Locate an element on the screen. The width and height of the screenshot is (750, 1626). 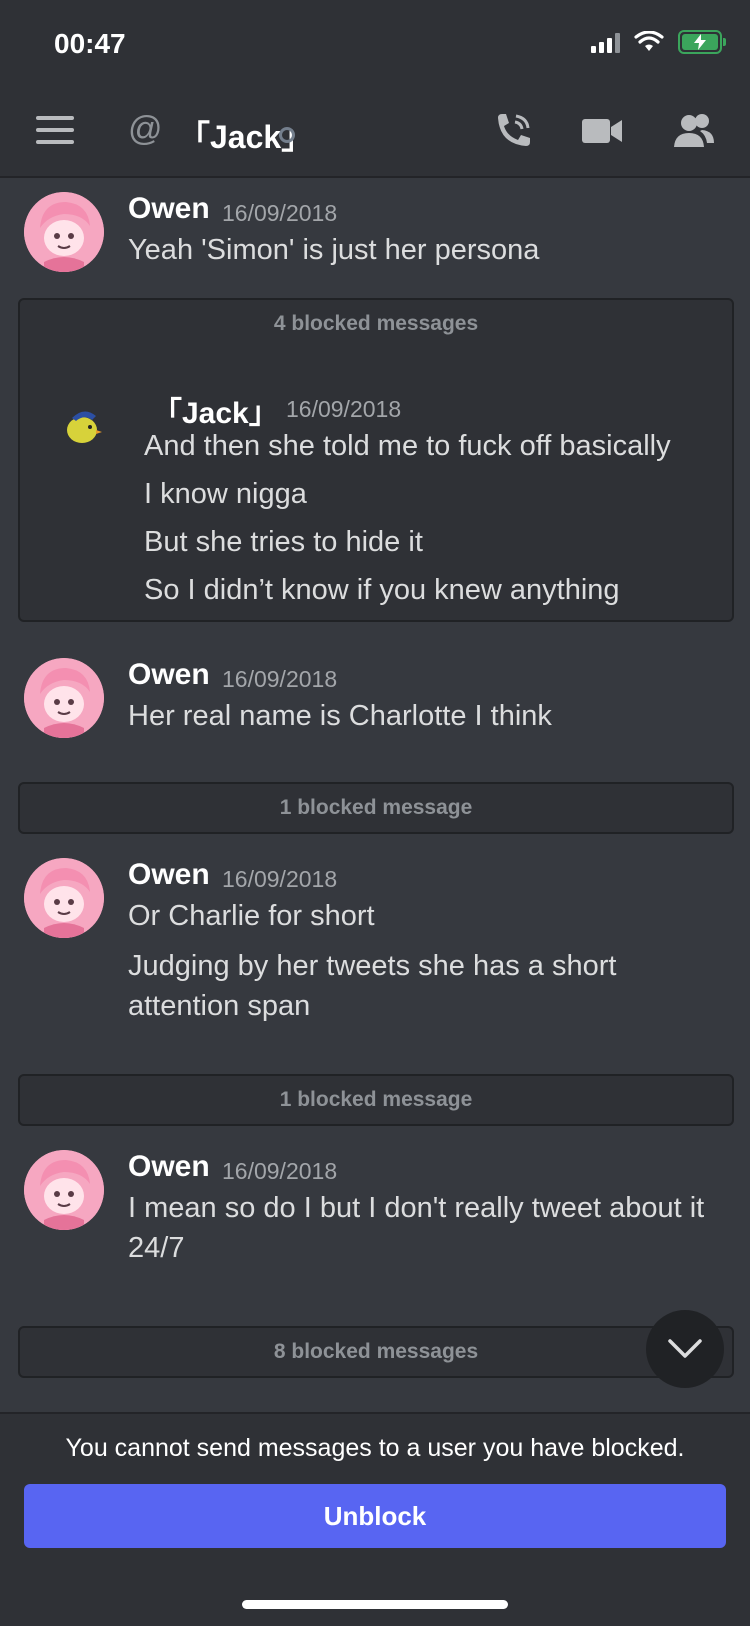
chevron-down-icon is located at coordinates (685, 1348).